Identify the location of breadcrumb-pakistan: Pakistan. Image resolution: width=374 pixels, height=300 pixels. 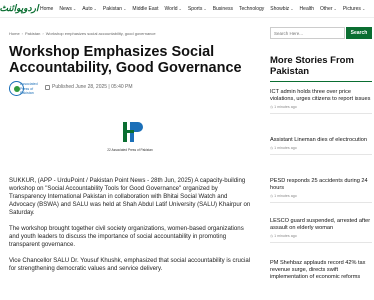
(32, 33).